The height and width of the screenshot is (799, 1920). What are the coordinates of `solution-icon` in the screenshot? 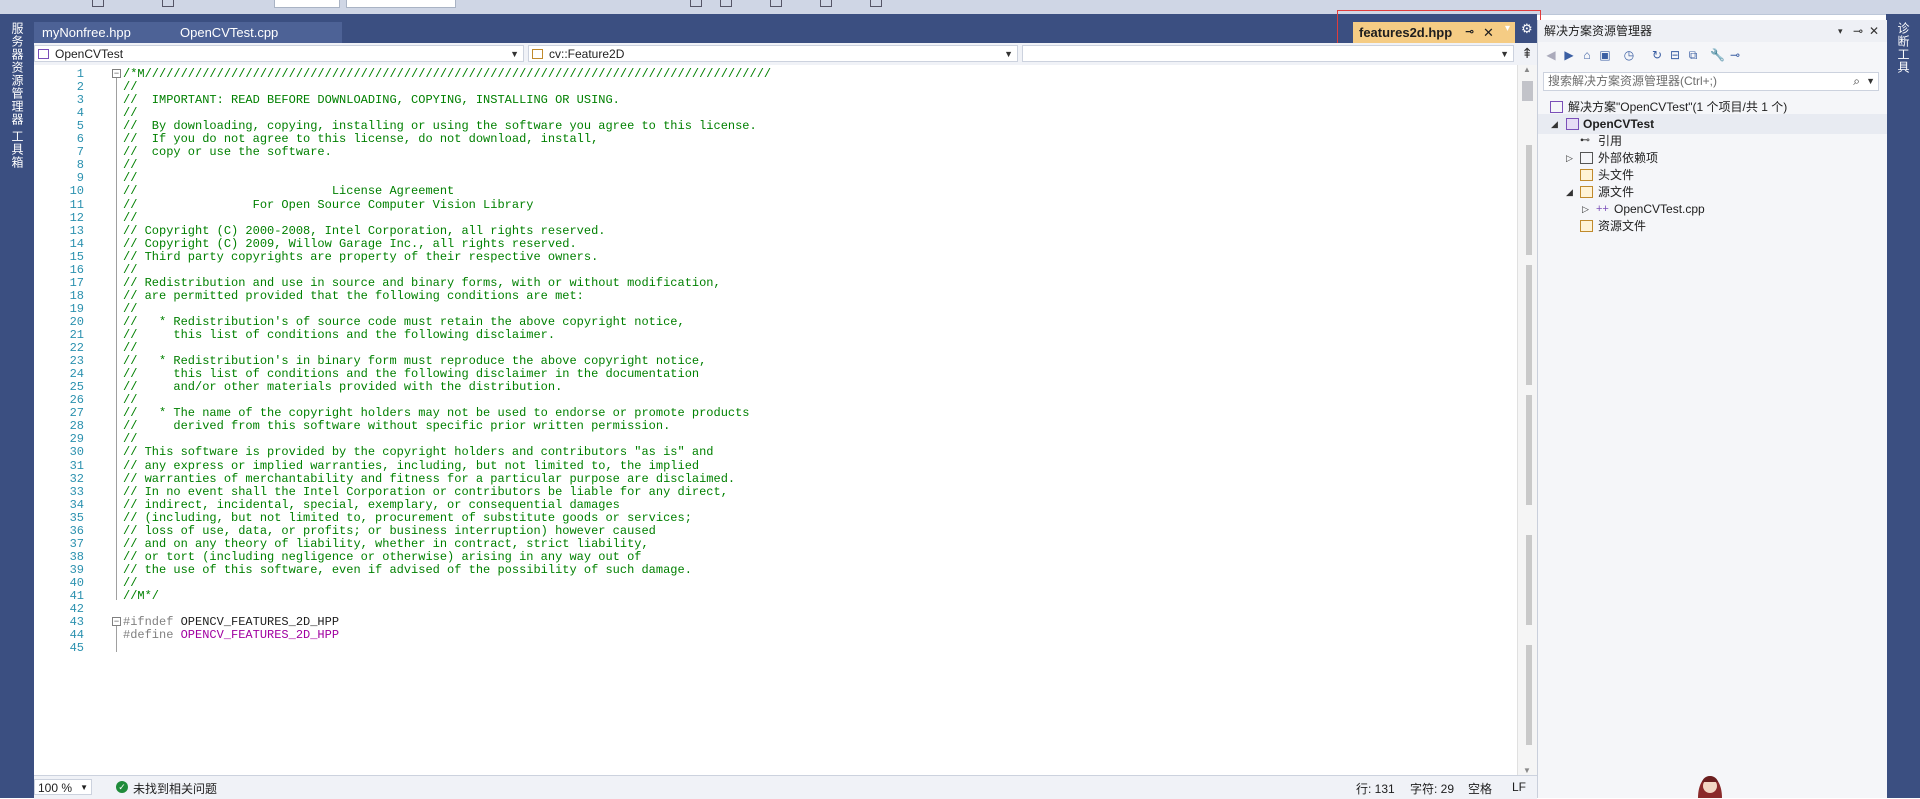 It's located at (1556, 107).